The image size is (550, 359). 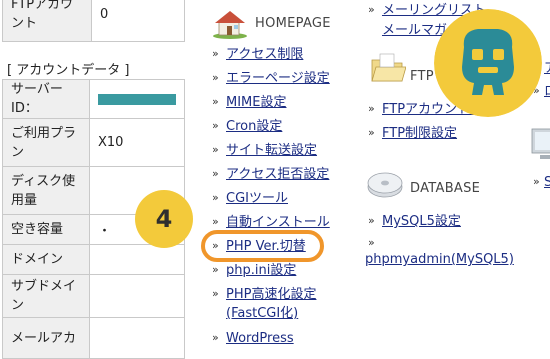 I want to click on table-row: サーバーID：, so click(x=93, y=99).